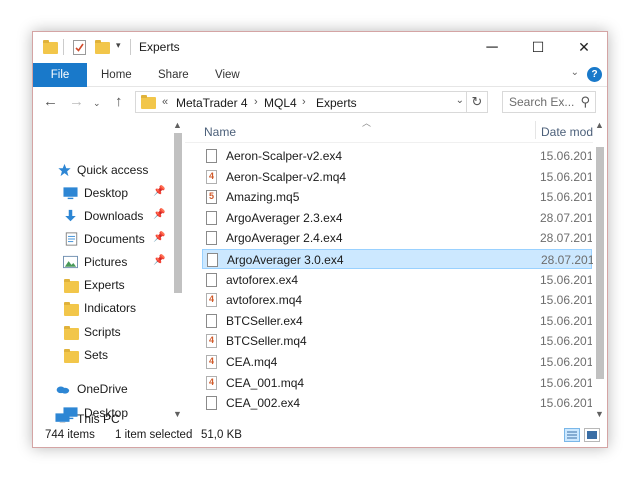  I want to click on file-row: ArgoAverager 3.0.ex4 28.07.2016, so click(397, 259).